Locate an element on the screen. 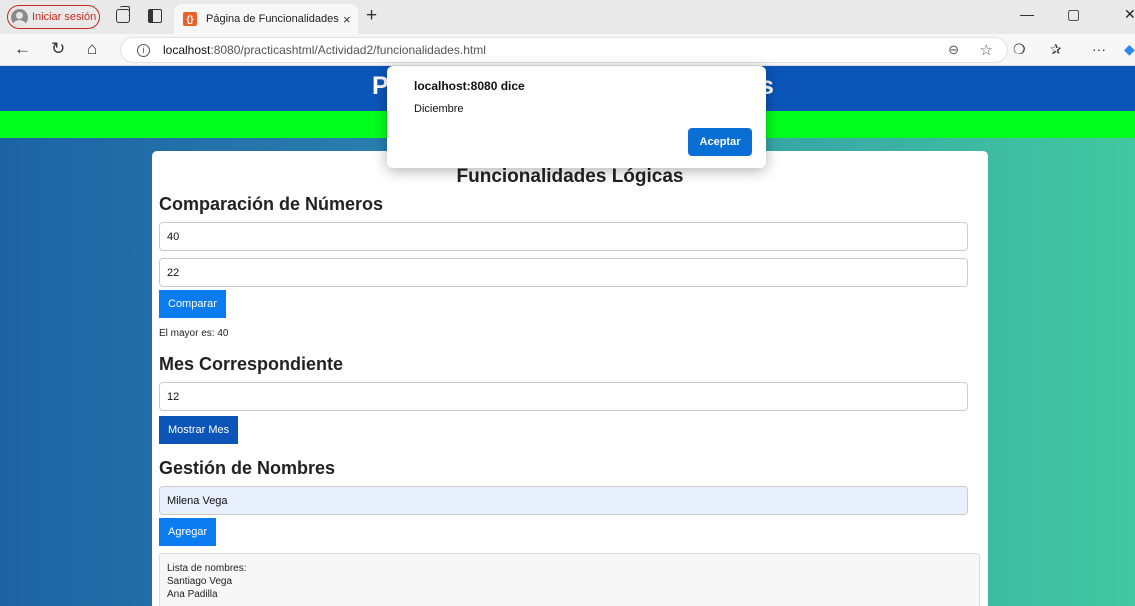 This screenshot has height=606, width=1135. compare-button: Comparar is located at coordinates (192, 304).